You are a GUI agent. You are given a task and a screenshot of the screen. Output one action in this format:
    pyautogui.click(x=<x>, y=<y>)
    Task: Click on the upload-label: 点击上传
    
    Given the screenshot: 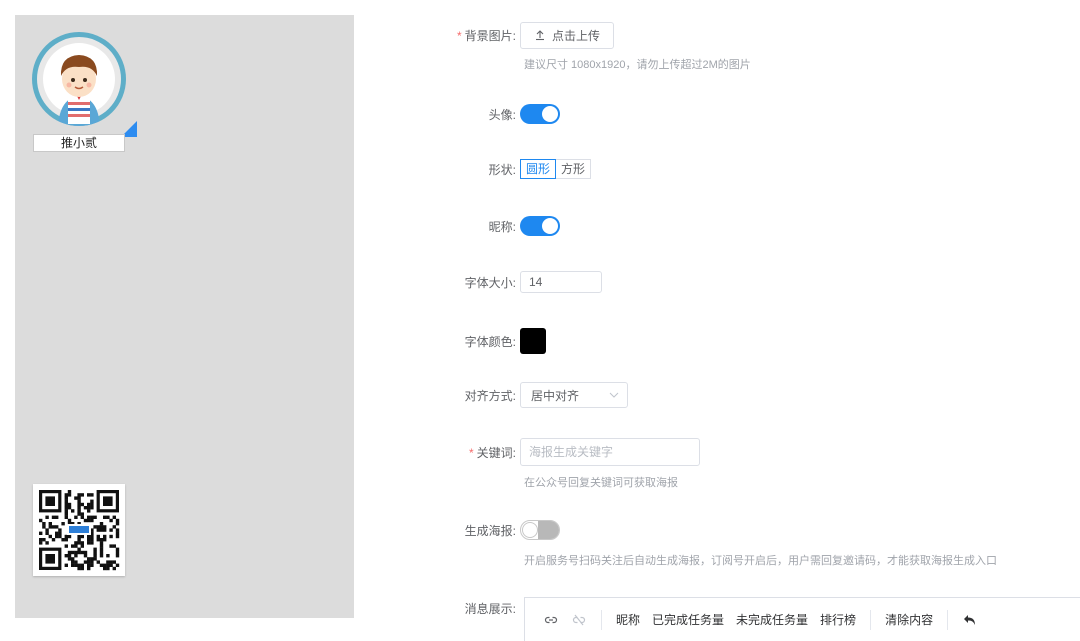 What is the action you would take?
    pyautogui.click(x=576, y=35)
    